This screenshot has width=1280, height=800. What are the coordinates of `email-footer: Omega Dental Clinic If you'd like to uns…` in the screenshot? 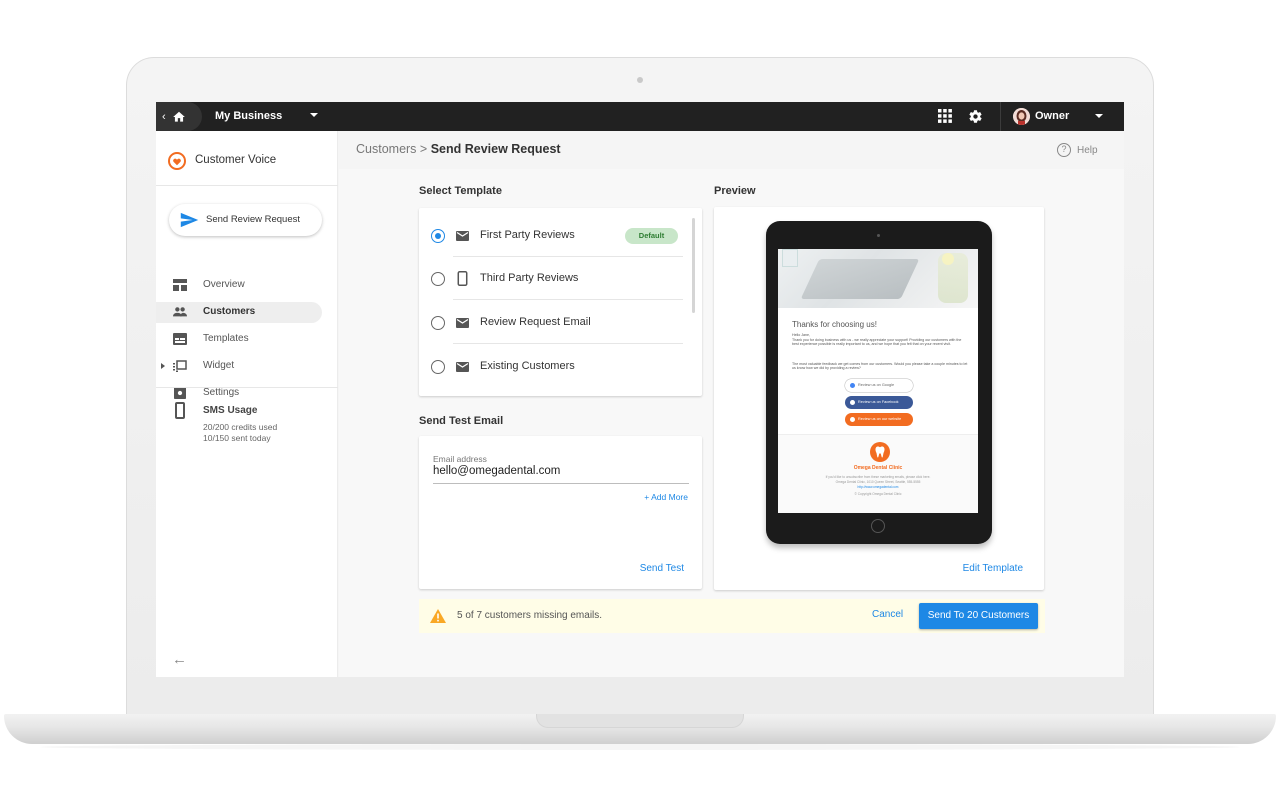 It's located at (878, 473).